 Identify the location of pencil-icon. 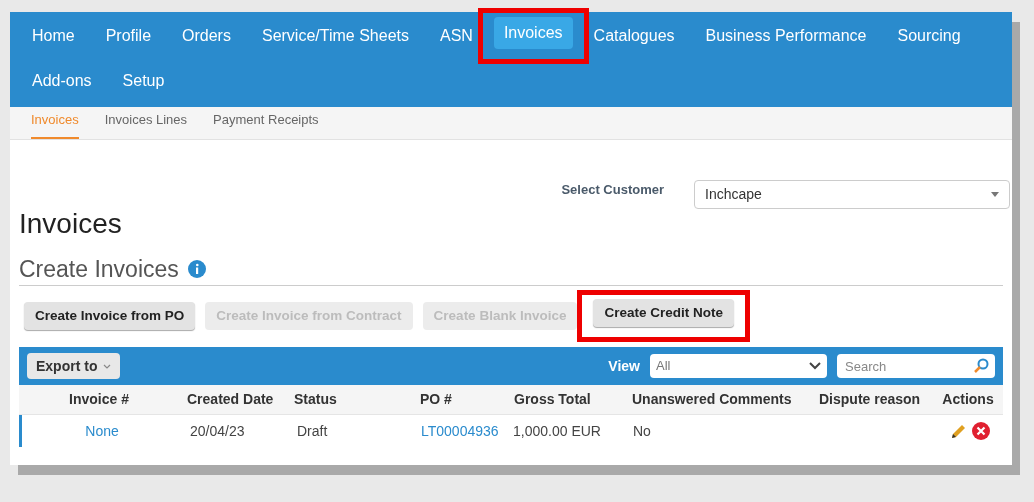
(958, 431).